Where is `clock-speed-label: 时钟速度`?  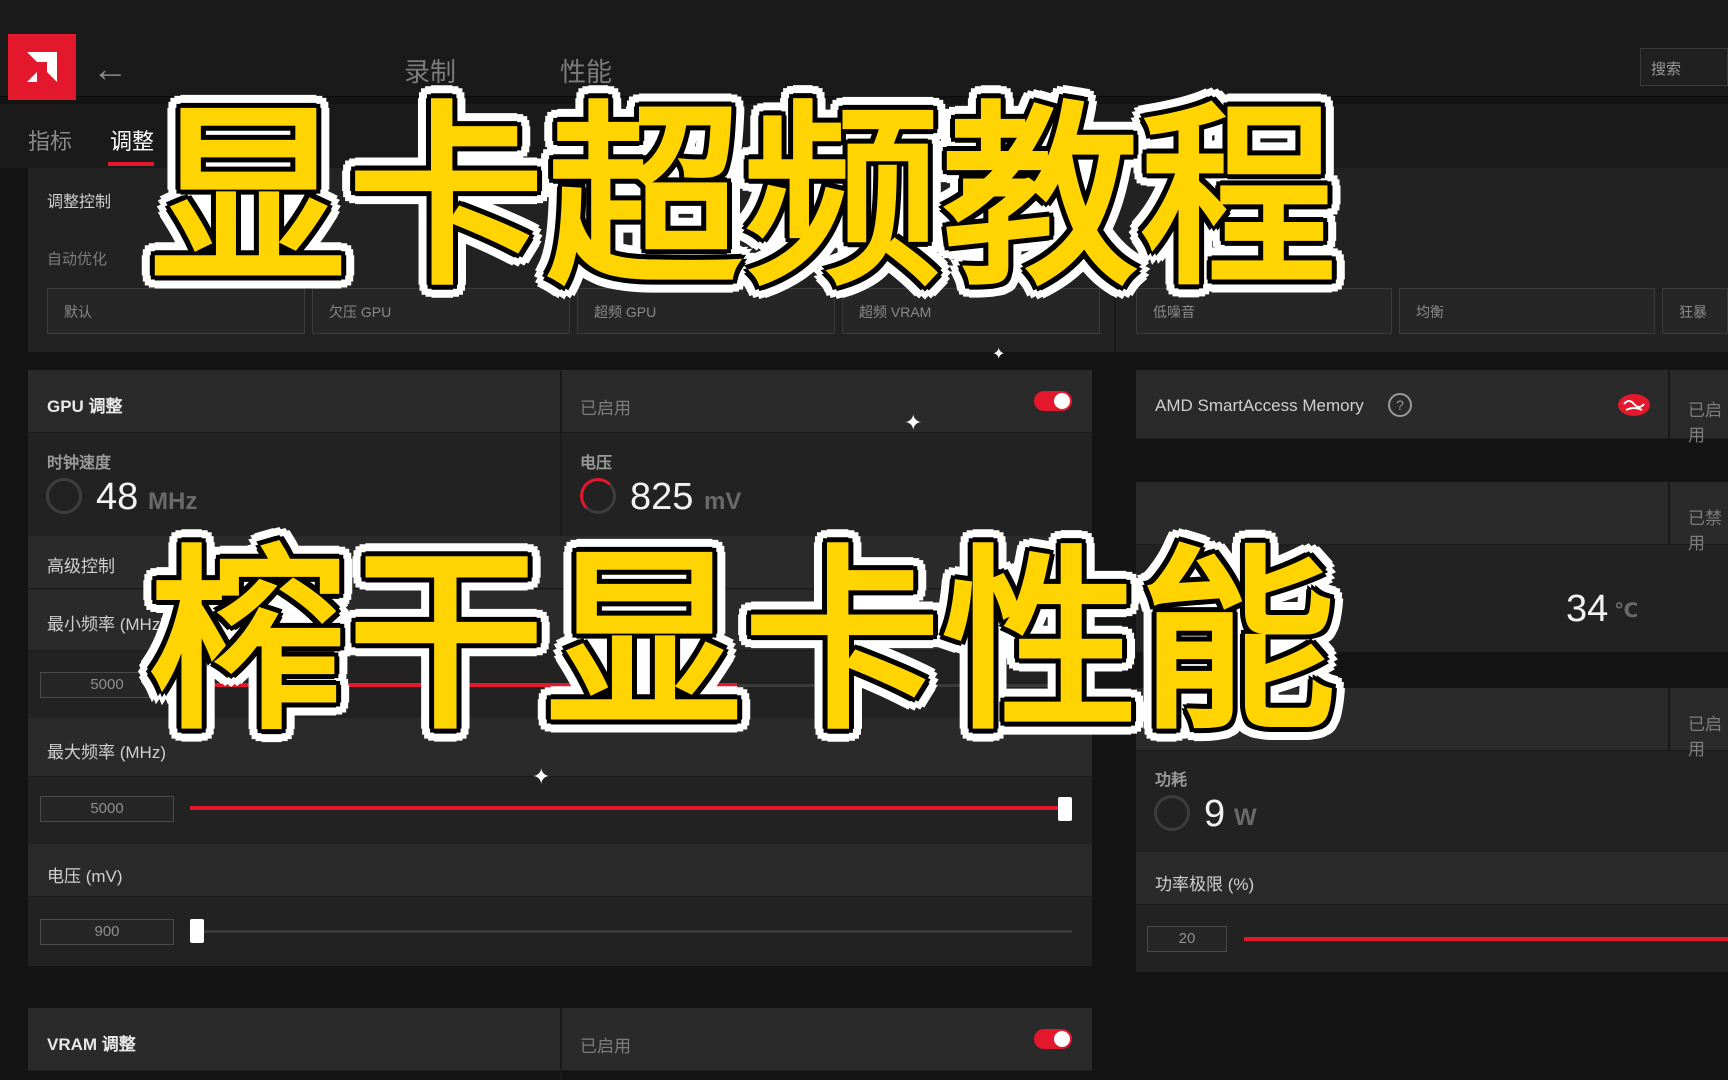 clock-speed-label: 时钟速度 is located at coordinates (79, 463).